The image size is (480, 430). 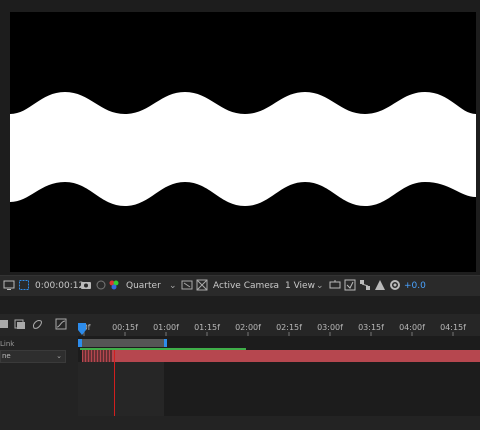 What do you see at coordinates (115, 286) in the screenshot?
I see `color-channels-icon` at bounding box center [115, 286].